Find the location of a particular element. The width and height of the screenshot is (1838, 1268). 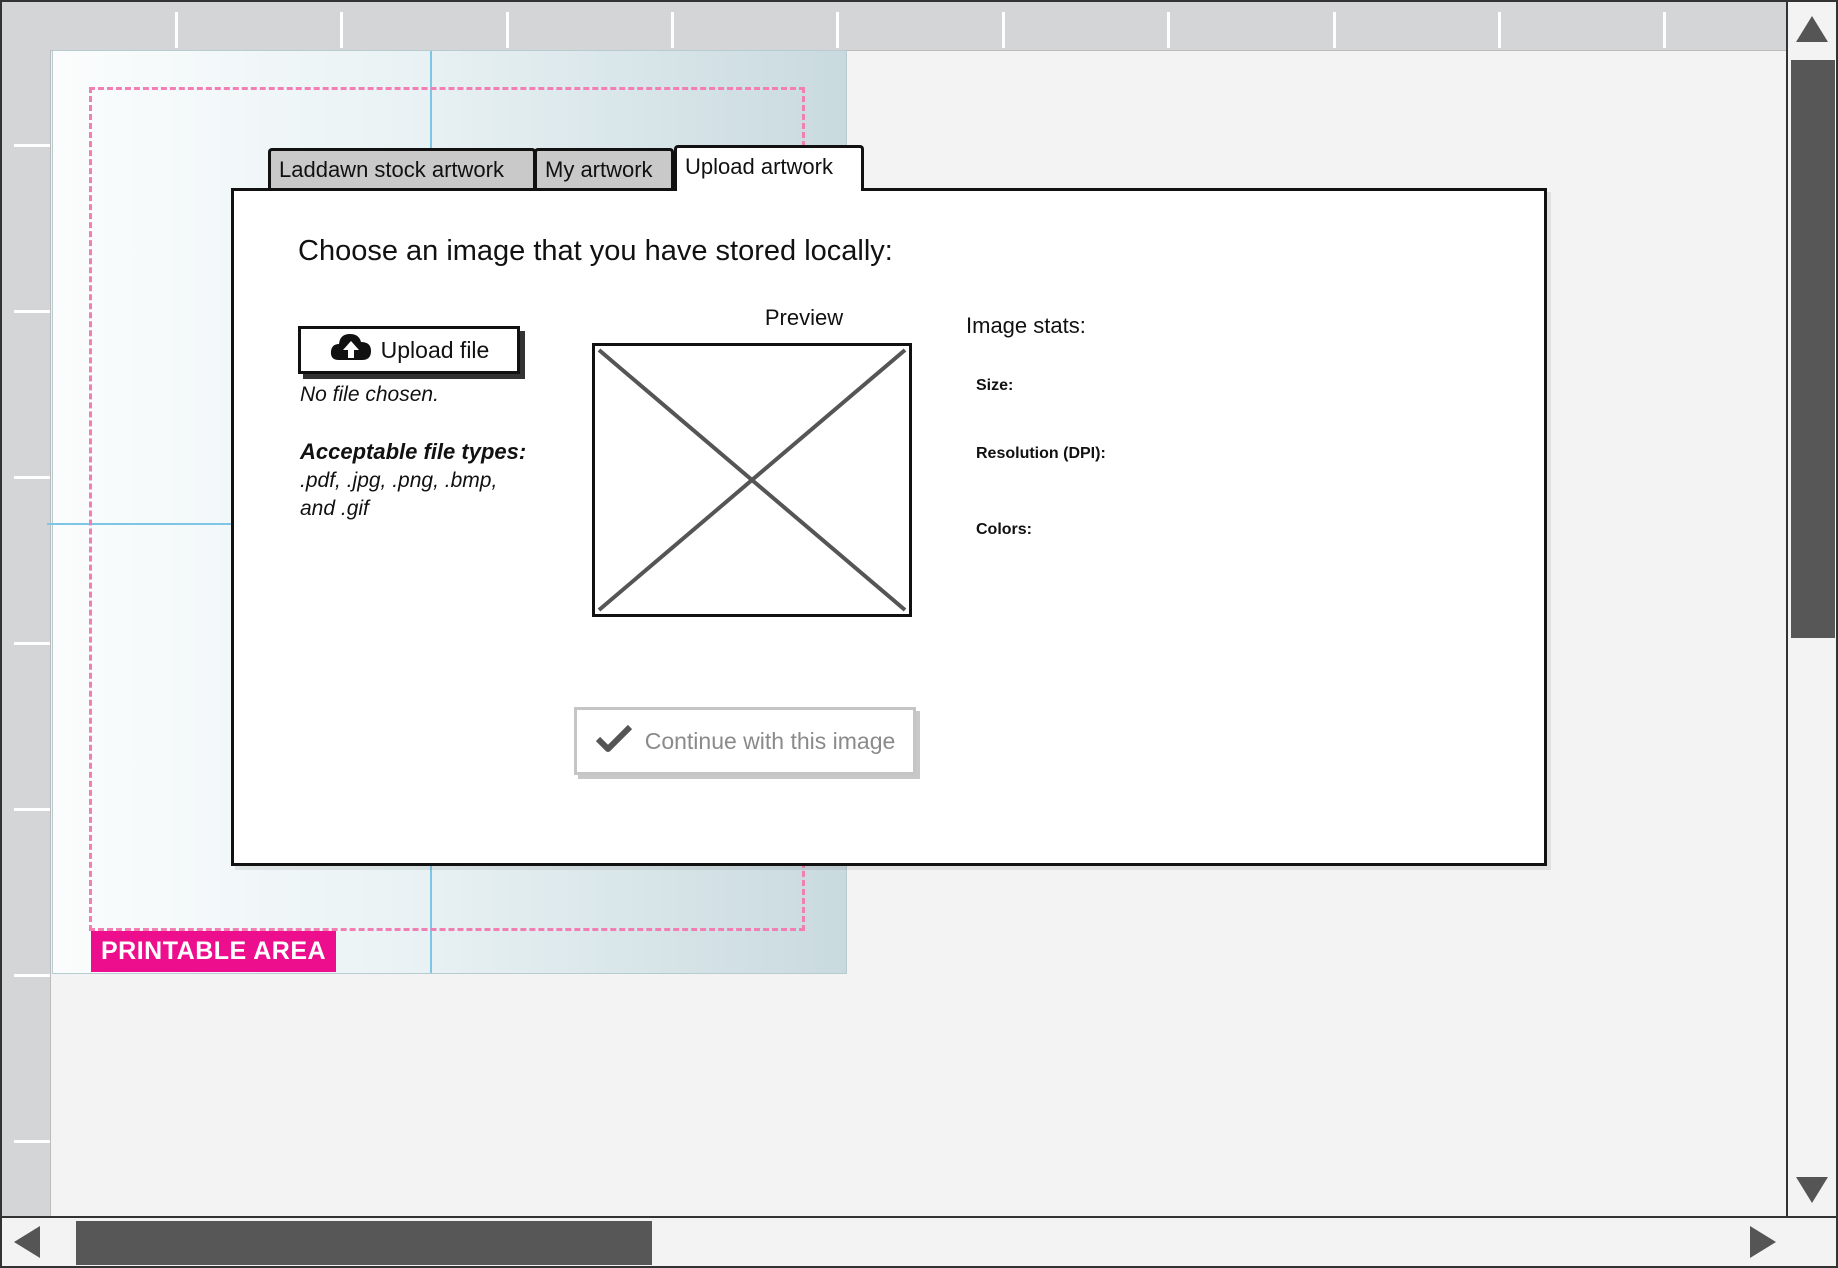

stat-colors-label: Colors: is located at coordinates (1004, 529).